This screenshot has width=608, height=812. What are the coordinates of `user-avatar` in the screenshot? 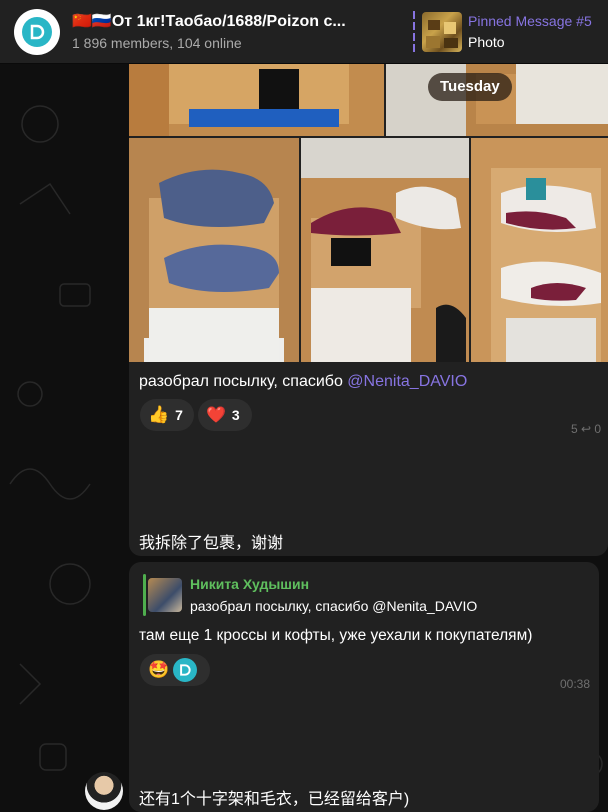 It's located at (104, 791).